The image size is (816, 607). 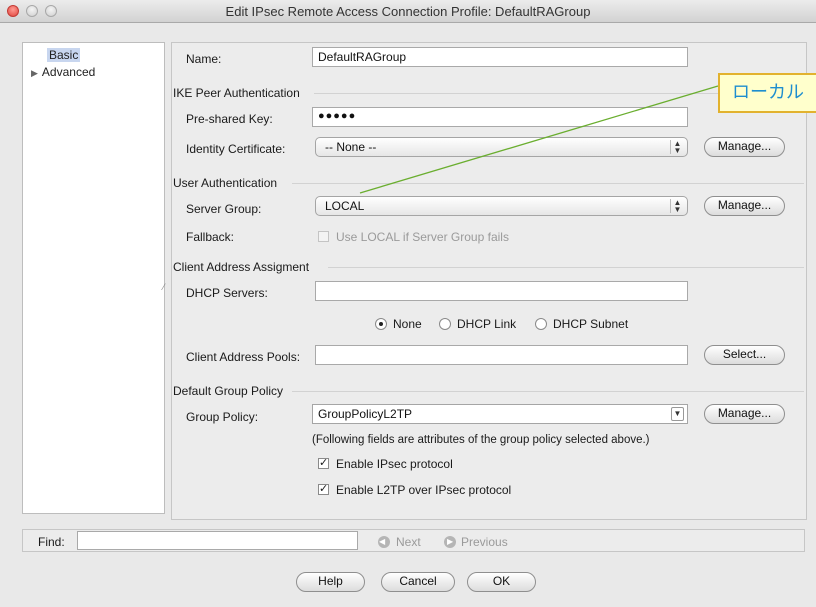 What do you see at coordinates (539, 139) in the screenshot?
I see `callout-leader-line` at bounding box center [539, 139].